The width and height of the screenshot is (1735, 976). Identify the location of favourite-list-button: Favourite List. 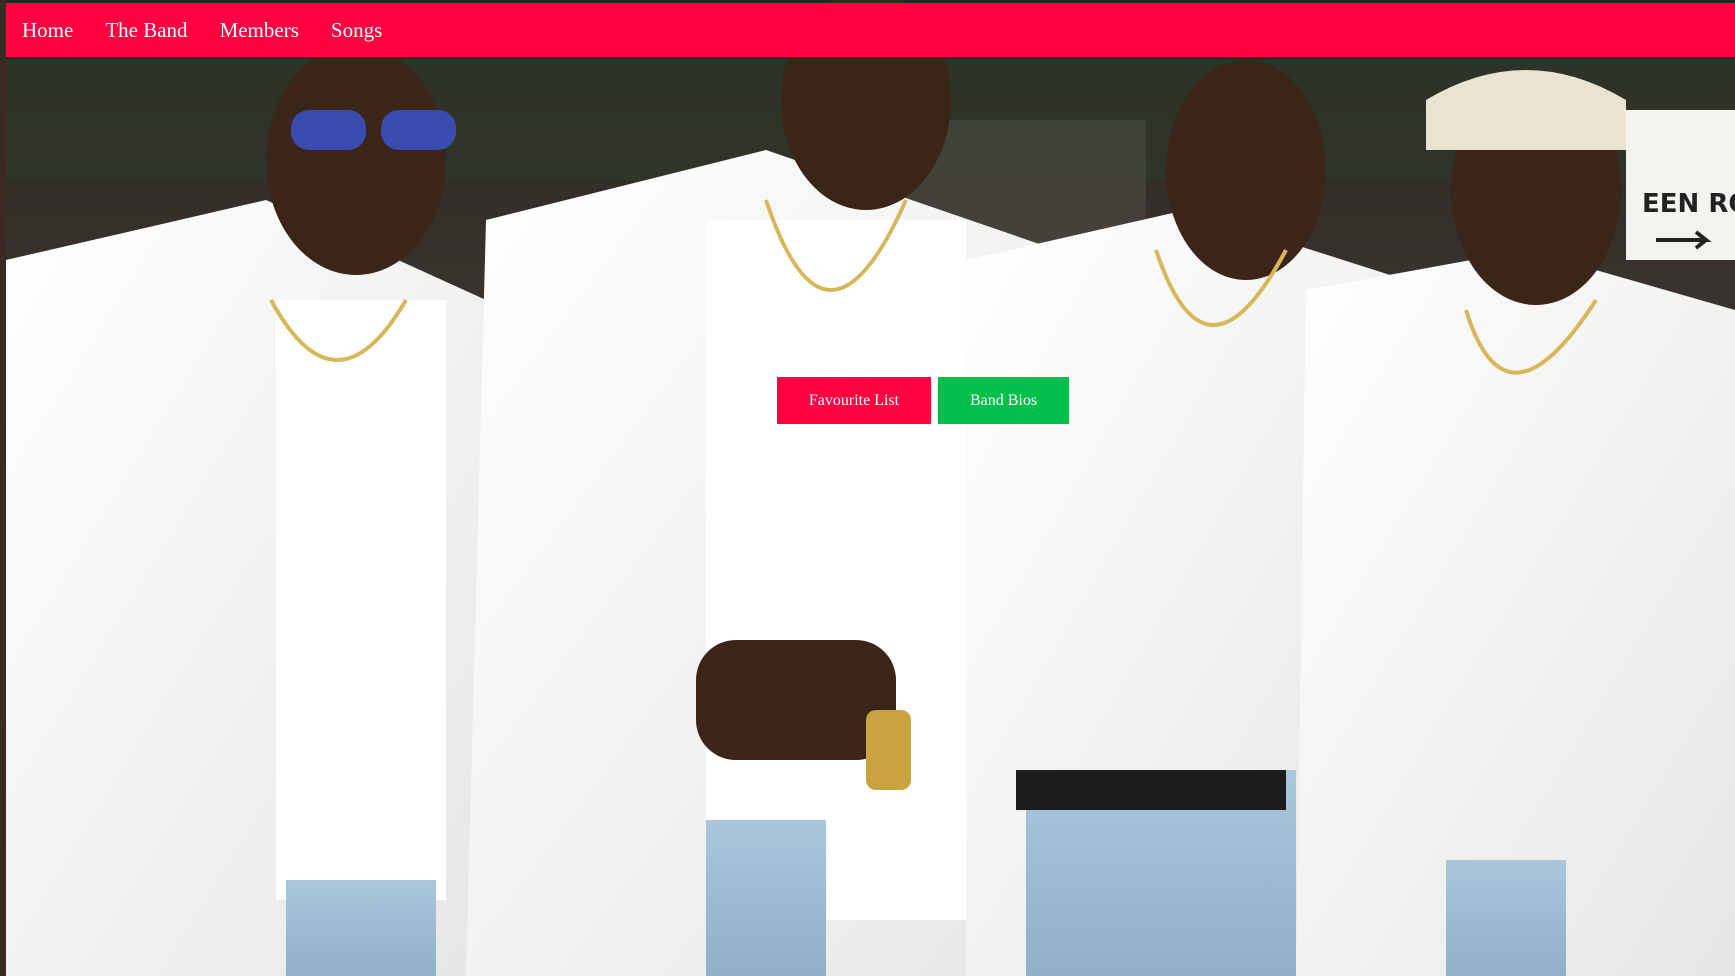
(854, 400).